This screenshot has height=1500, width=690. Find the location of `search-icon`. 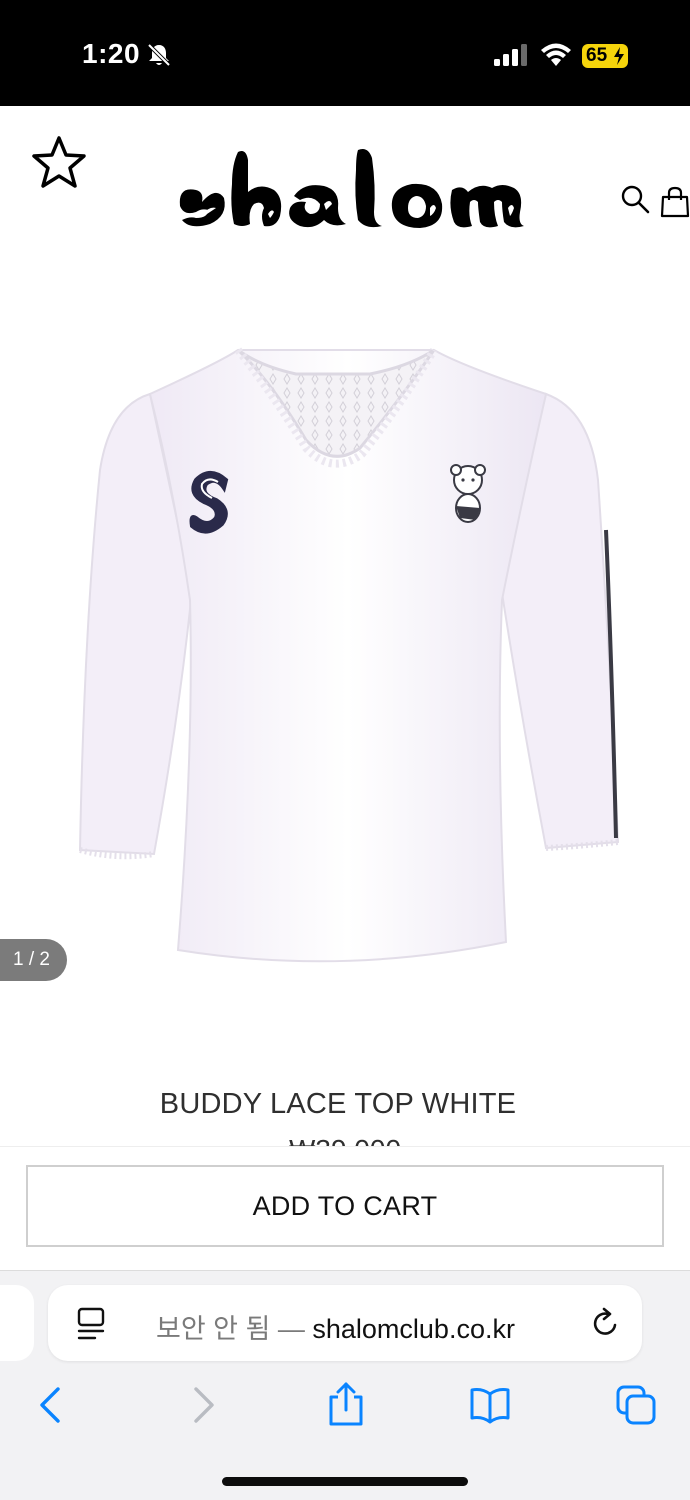

search-icon is located at coordinates (635, 199).